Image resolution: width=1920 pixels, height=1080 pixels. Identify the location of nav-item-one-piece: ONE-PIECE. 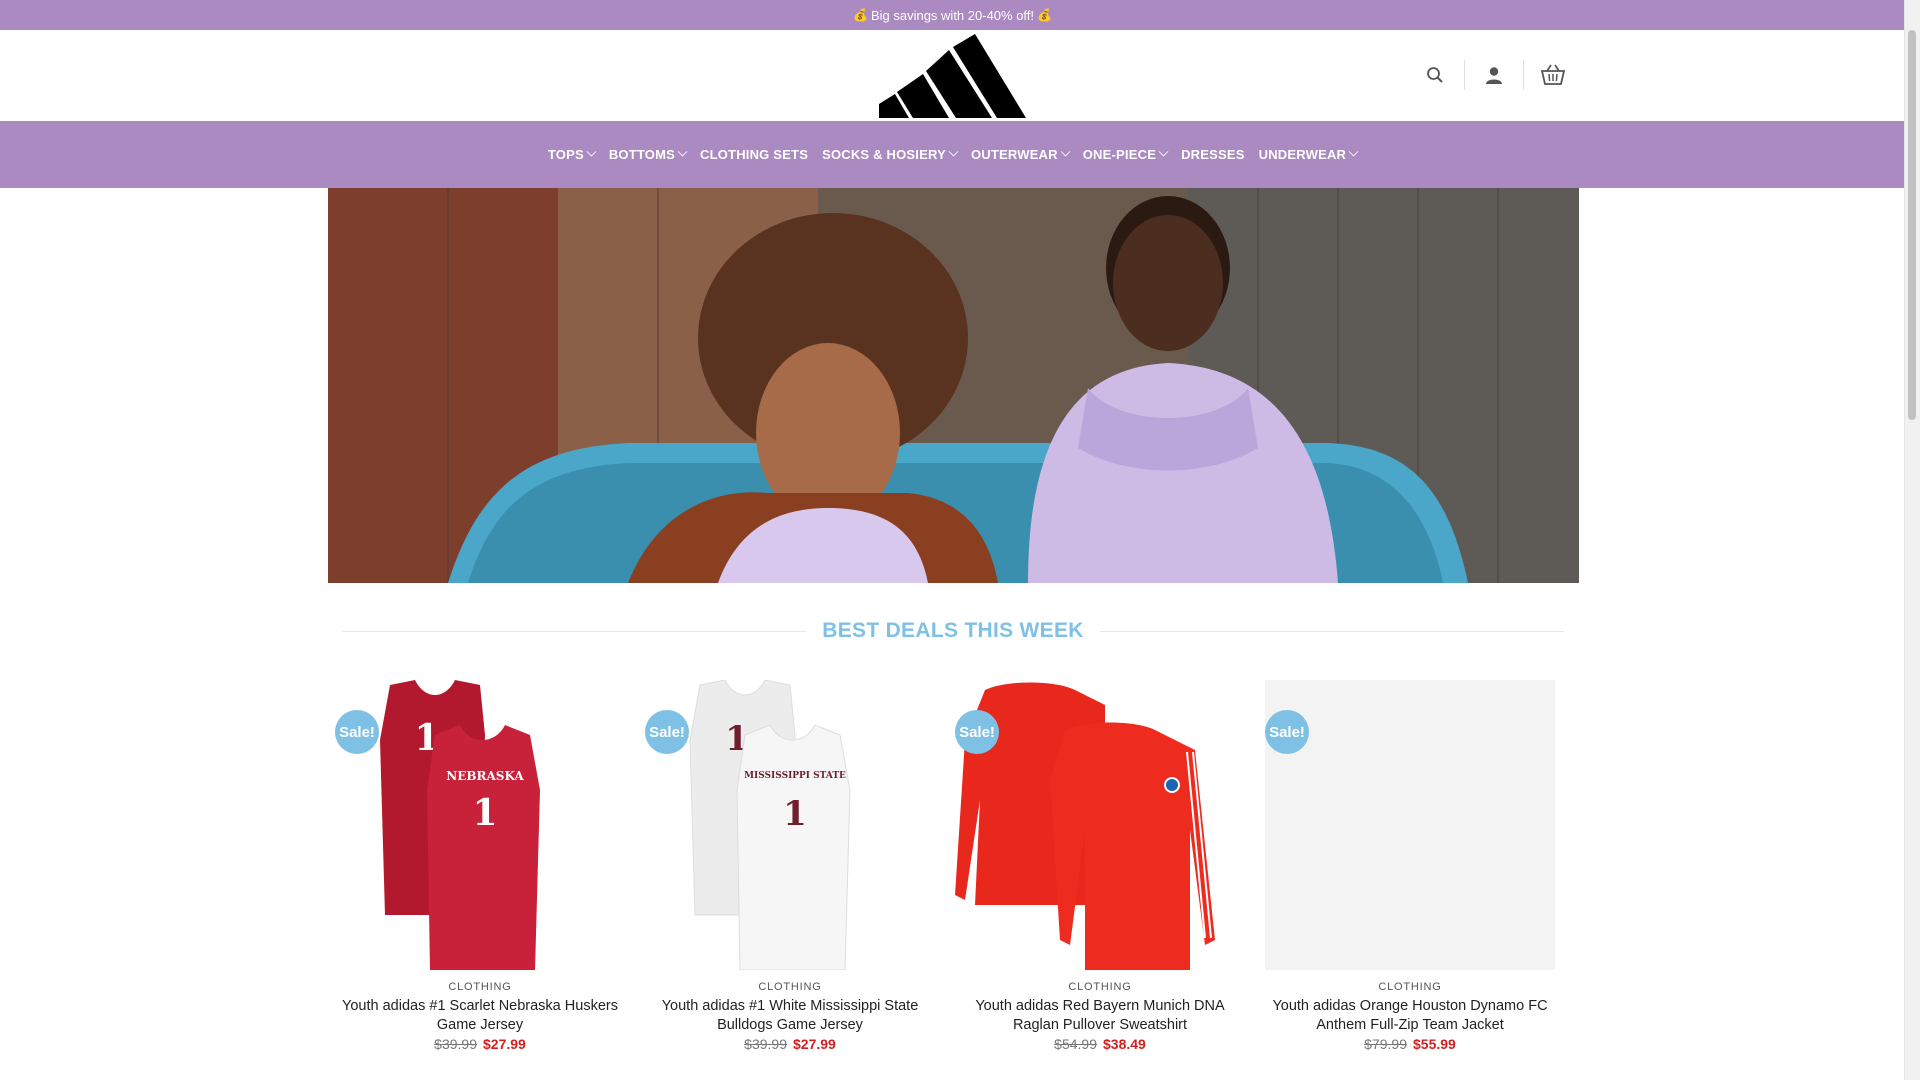
(1125, 154).